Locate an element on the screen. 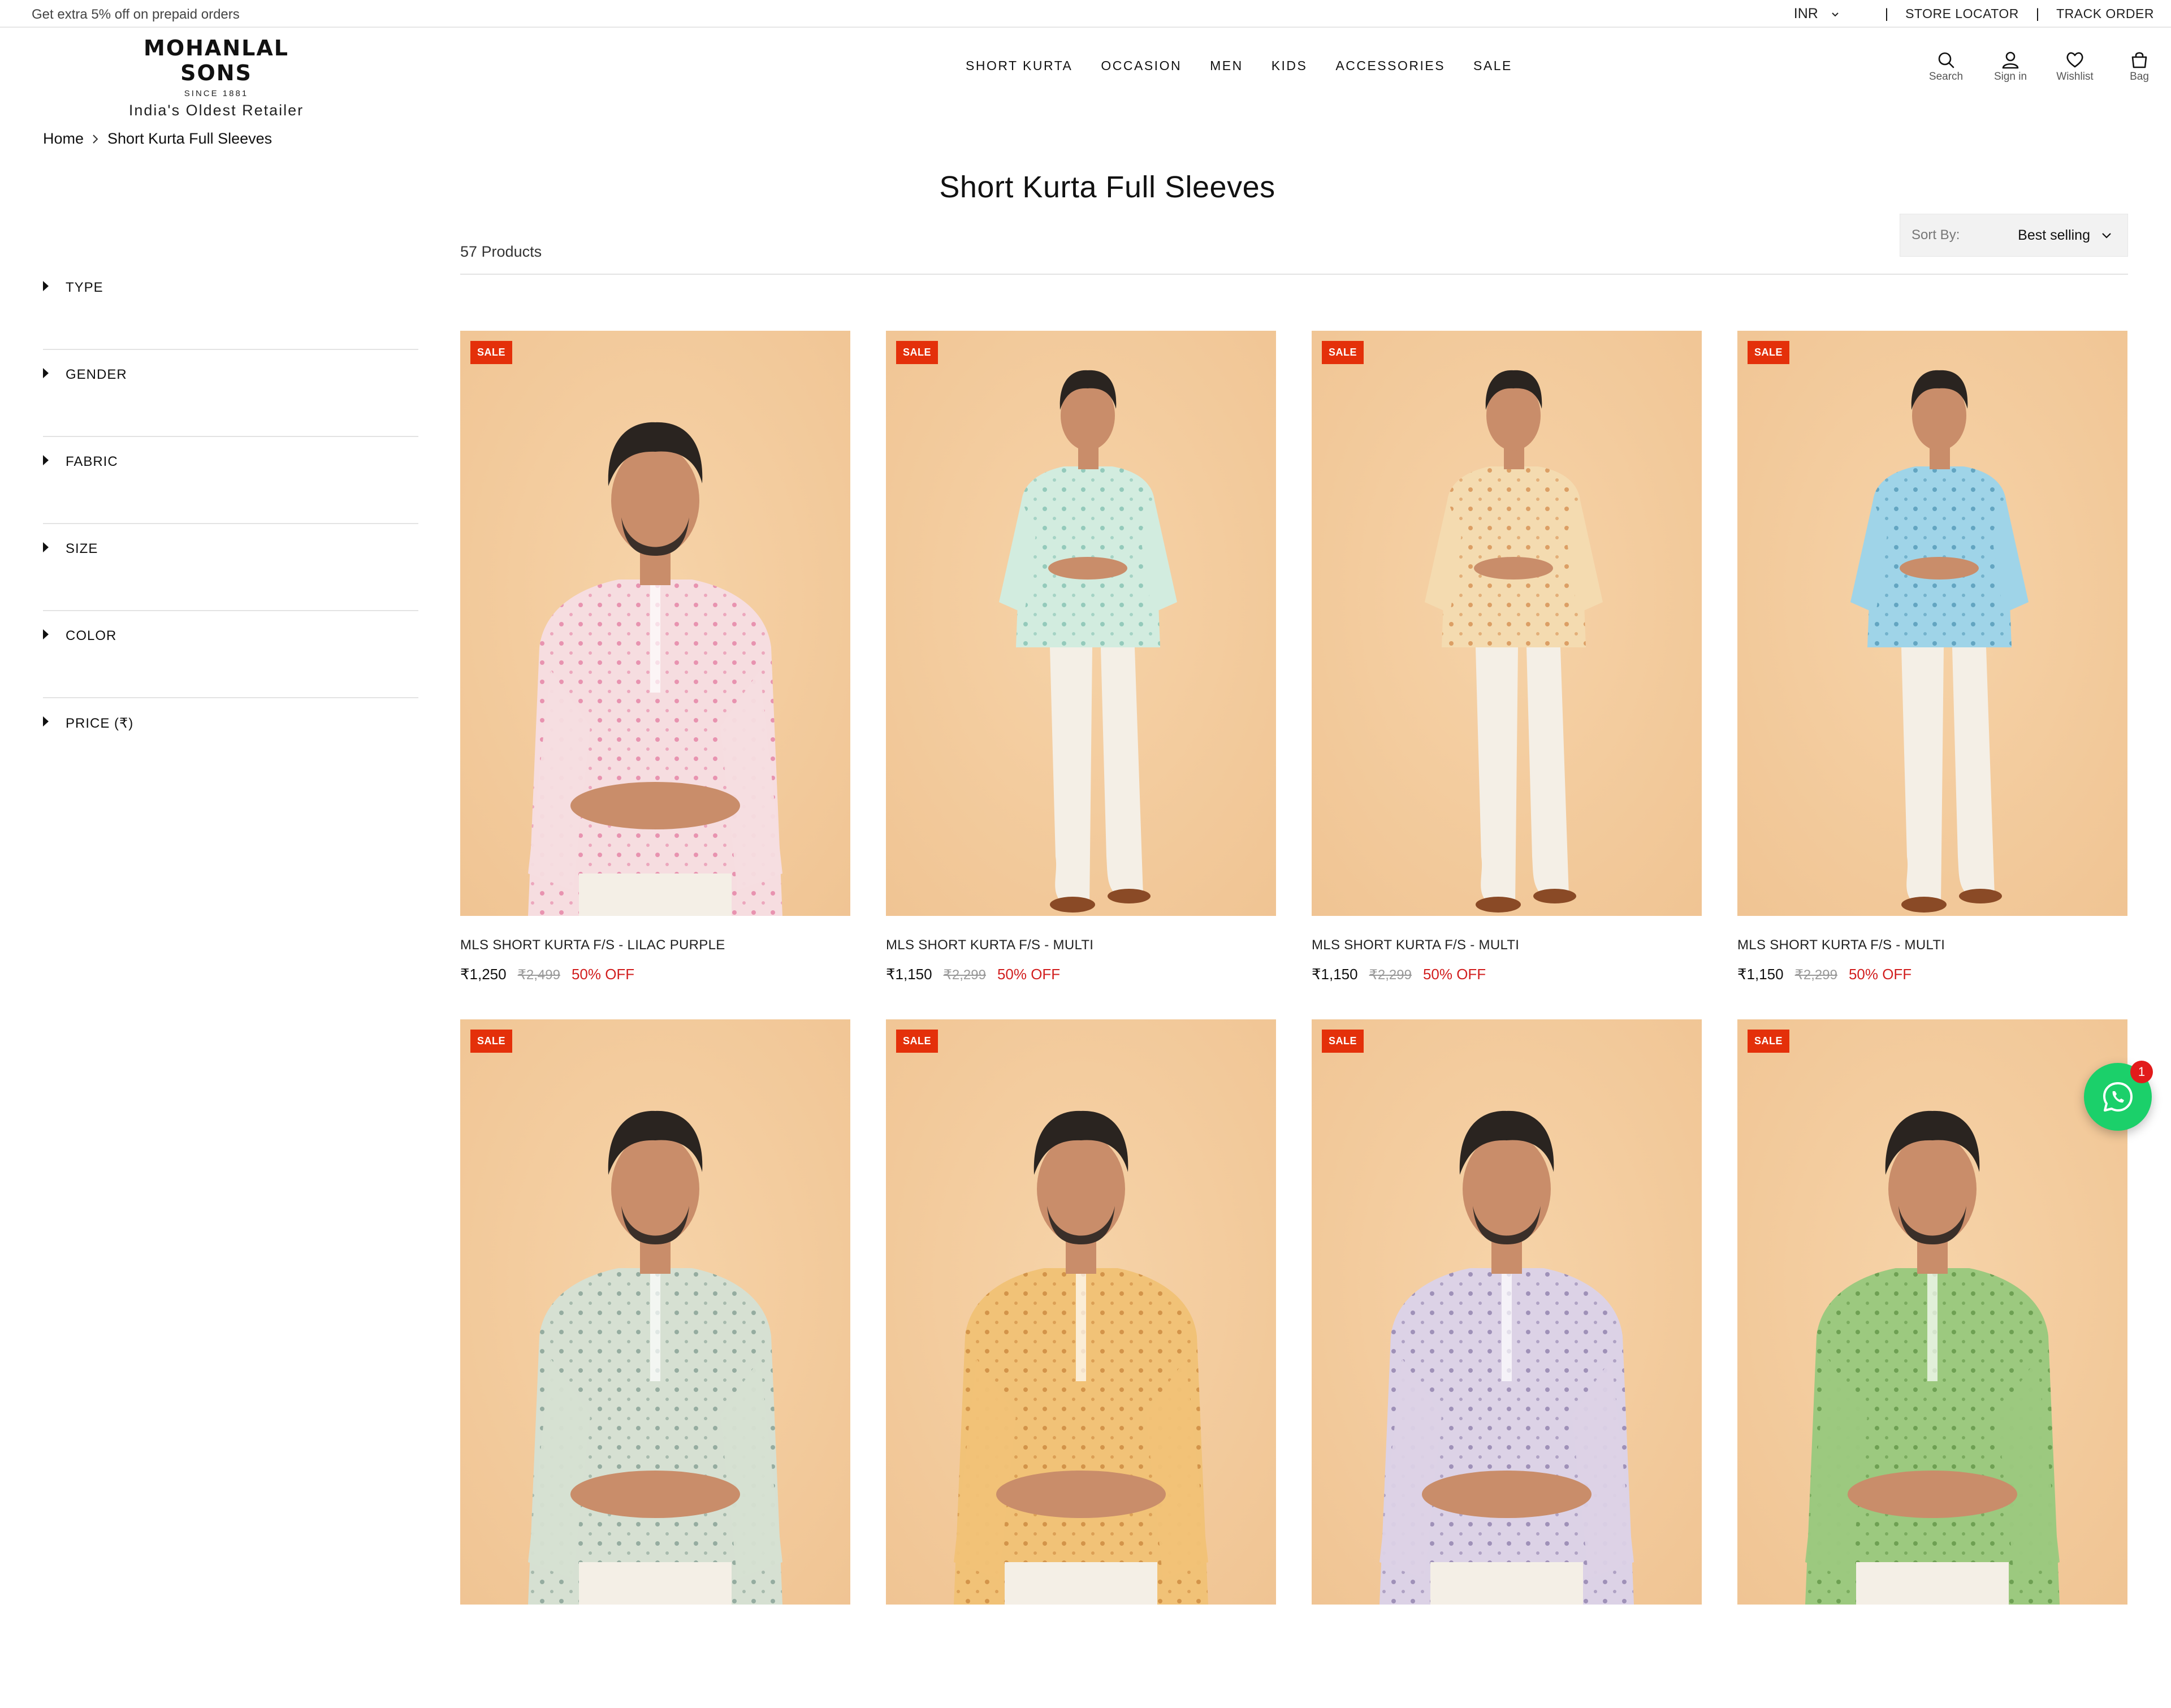 The width and height of the screenshot is (2171, 1708). nav-sale: SALE is located at coordinates (1492, 65).